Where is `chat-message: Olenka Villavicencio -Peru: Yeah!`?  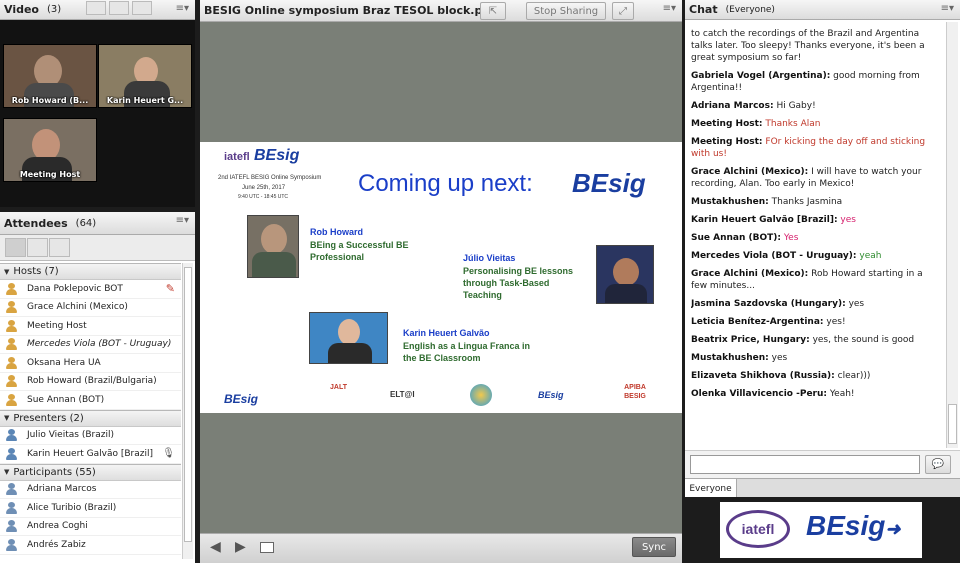 chat-message: Olenka Villavicencio -Peru: Yeah! is located at coordinates (816, 394).